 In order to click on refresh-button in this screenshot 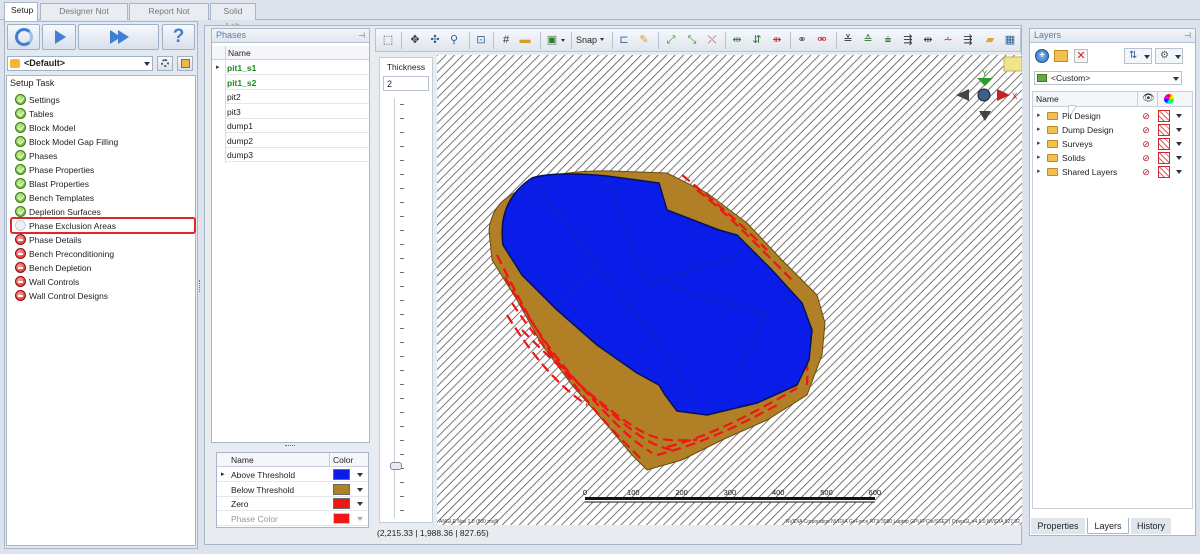, I will do `click(23, 37)`.